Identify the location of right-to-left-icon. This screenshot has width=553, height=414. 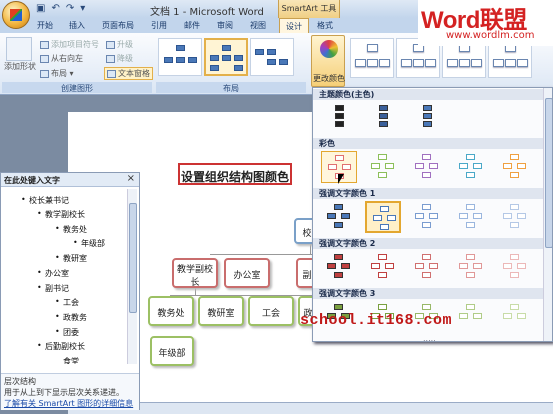
(44, 58).